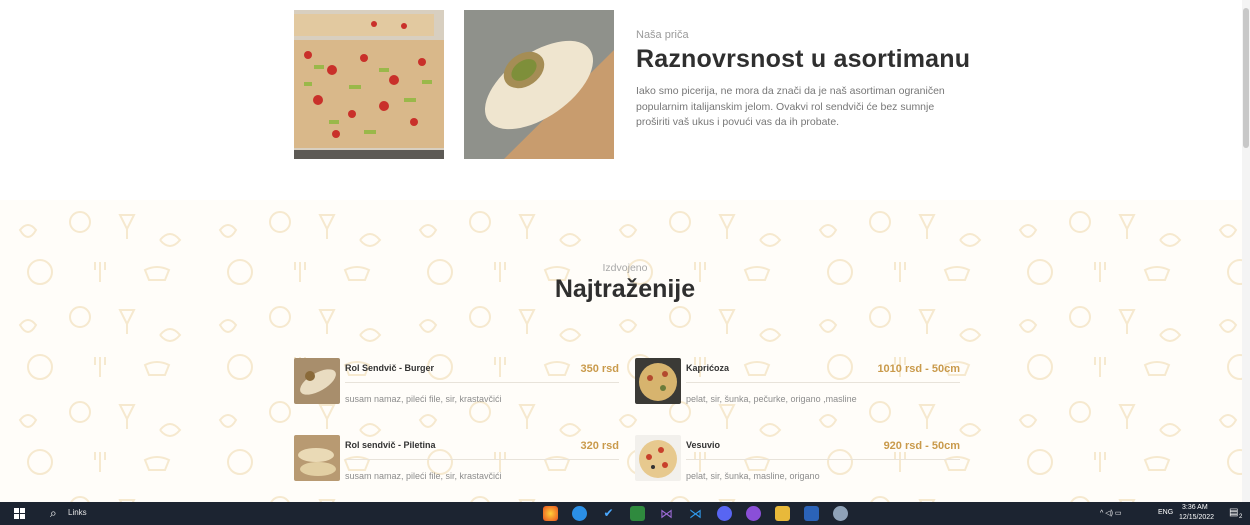 The image size is (1250, 525). I want to click on item-name: Kaprićoza, so click(708, 368).